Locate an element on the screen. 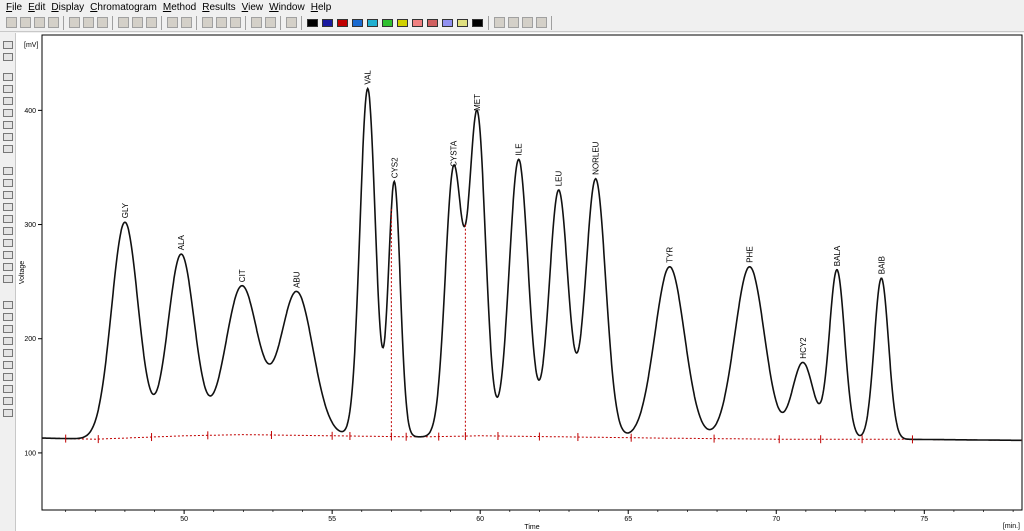 The image size is (1024, 531). x-tick-label: 70 is located at coordinates (776, 519).